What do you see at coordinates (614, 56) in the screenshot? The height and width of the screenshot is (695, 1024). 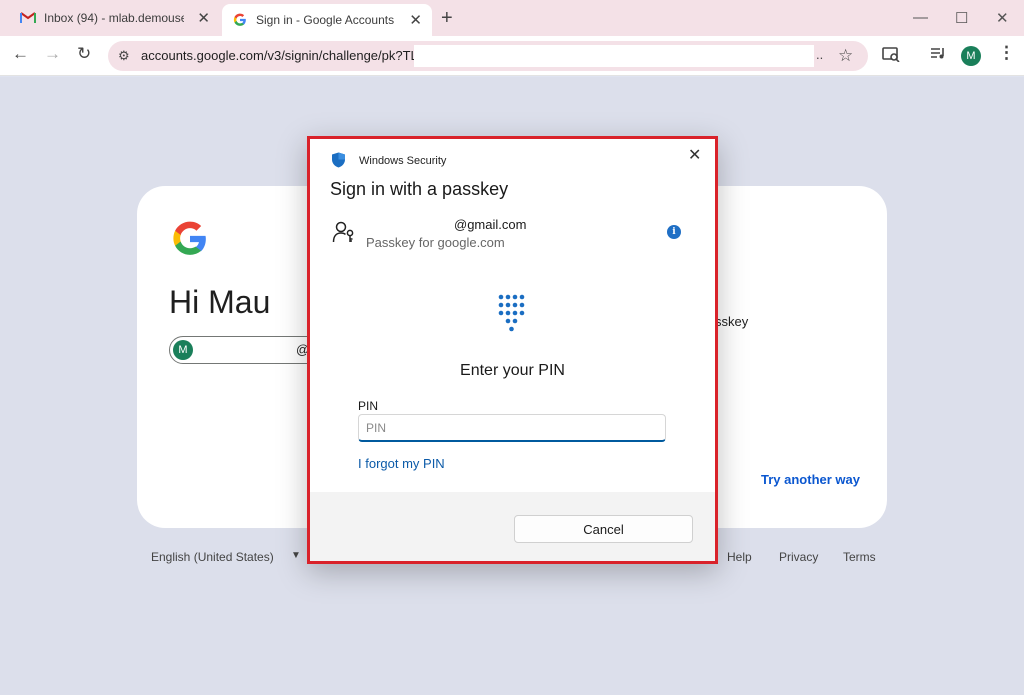 I see `url-redacted-area` at bounding box center [614, 56].